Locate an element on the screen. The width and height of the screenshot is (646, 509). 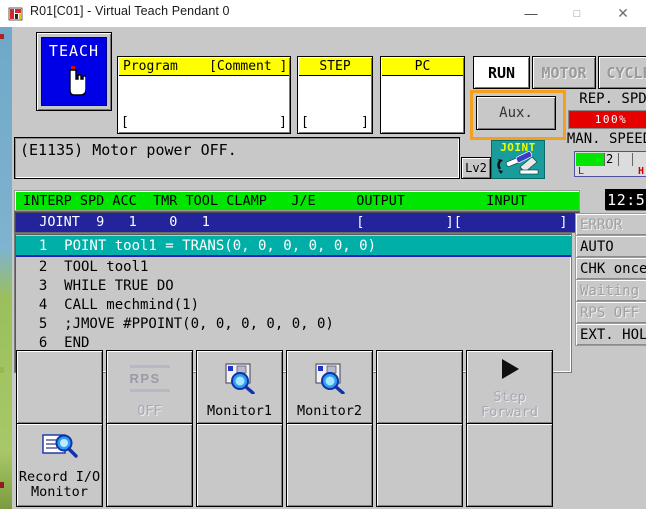
rep-speed-value: 100% is located at coordinates (607, 119).